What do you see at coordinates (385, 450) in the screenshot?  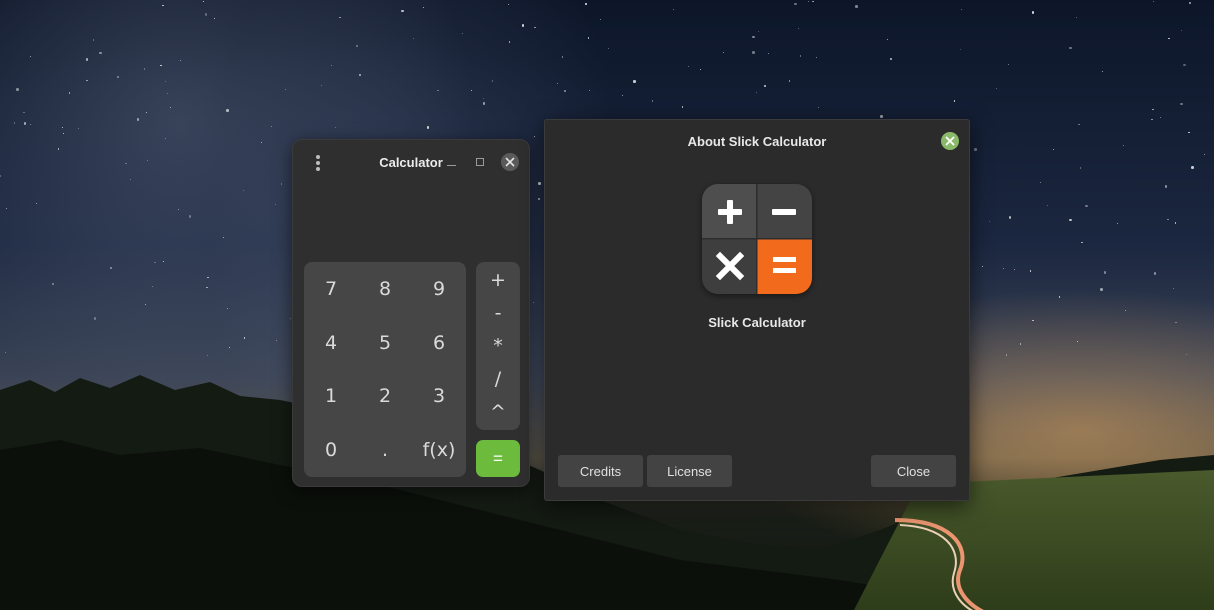 I see `key-decimal: .` at bounding box center [385, 450].